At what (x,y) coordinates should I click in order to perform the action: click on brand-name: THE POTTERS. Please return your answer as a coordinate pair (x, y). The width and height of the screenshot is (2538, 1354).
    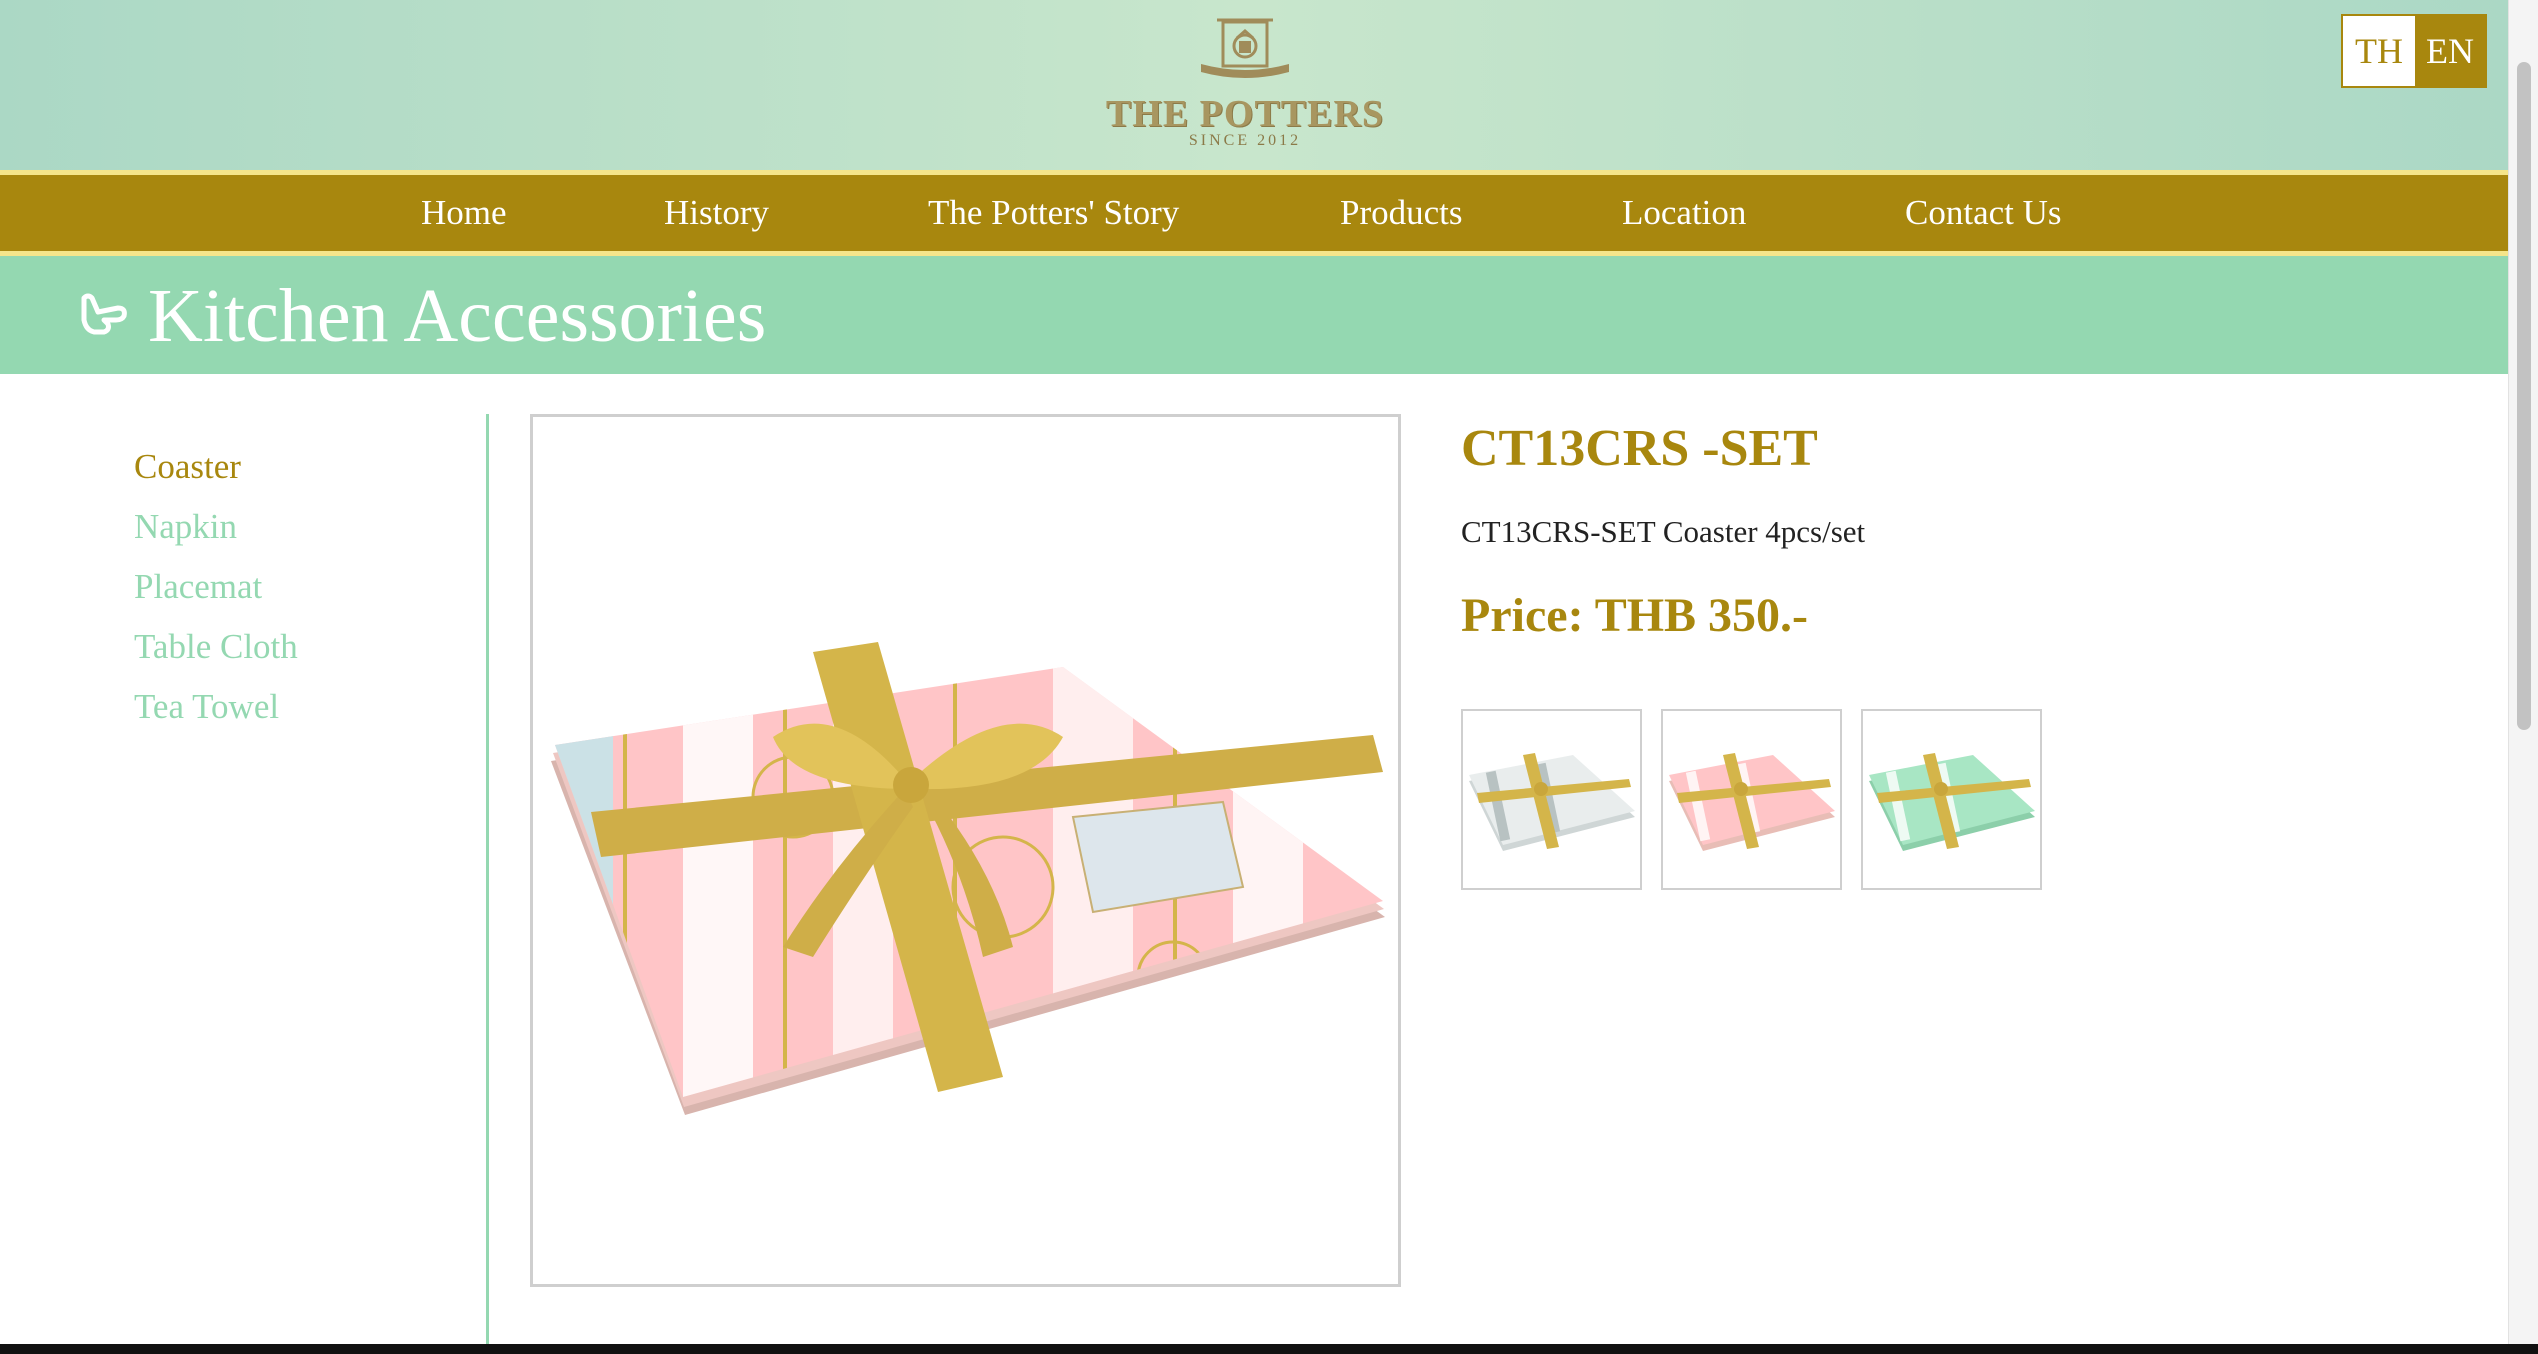
    Looking at the image, I should click on (1245, 114).